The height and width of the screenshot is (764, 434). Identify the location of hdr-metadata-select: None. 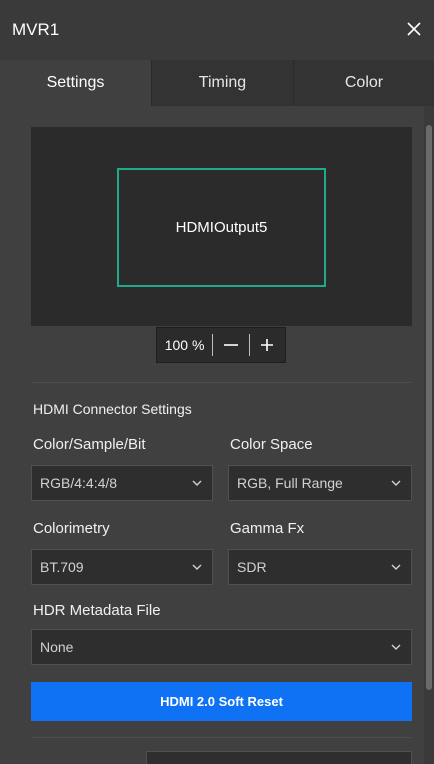
(221, 647).